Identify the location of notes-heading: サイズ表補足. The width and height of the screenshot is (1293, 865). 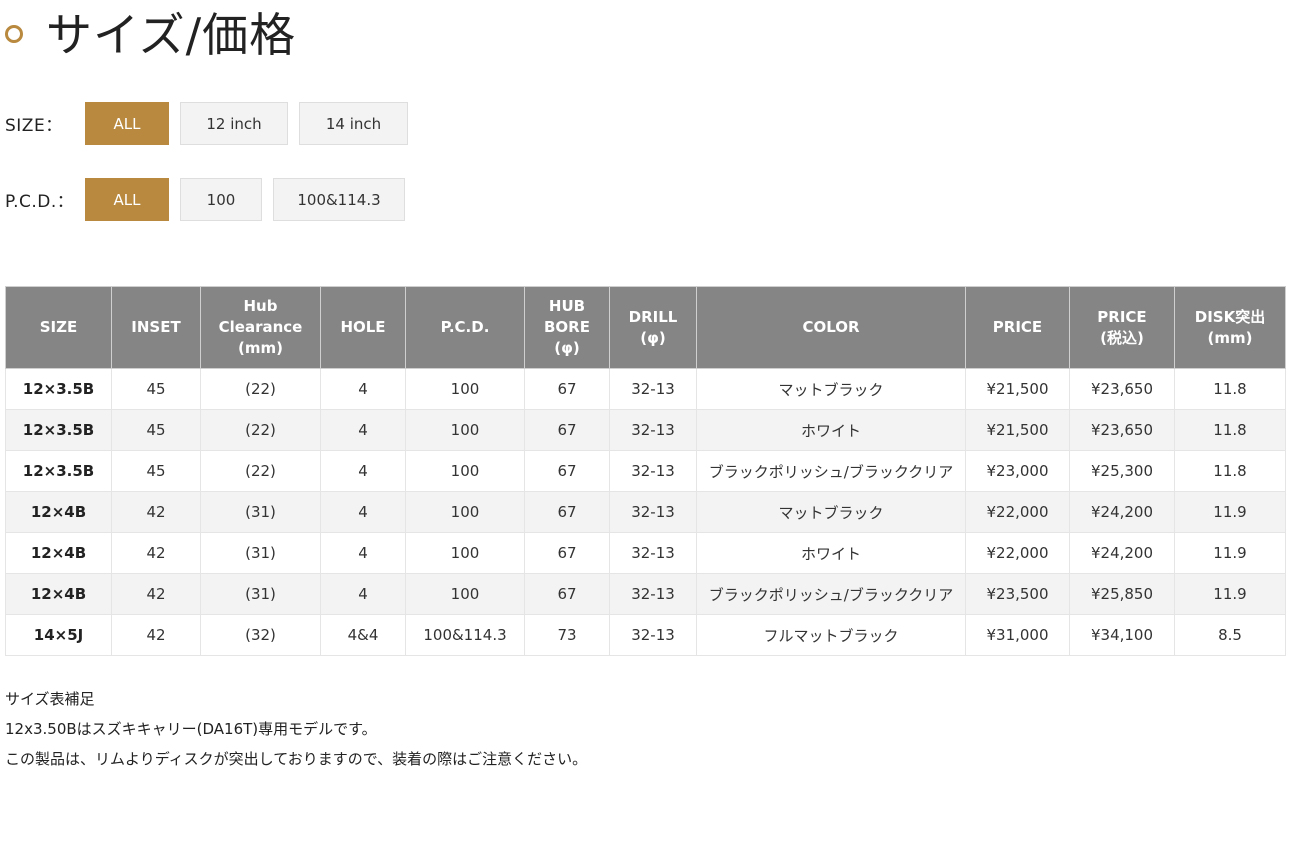
(50, 699).